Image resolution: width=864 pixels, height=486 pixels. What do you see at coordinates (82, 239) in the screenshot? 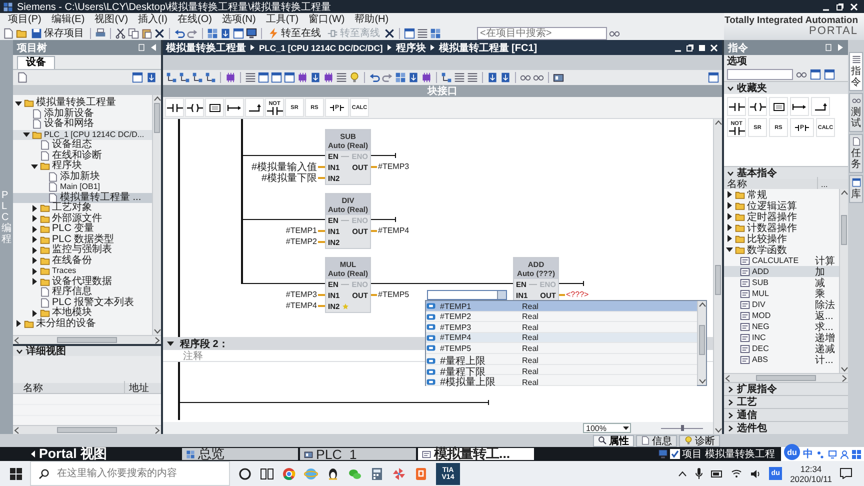
I see `tree-item: PLC 数据类型` at bounding box center [82, 239].